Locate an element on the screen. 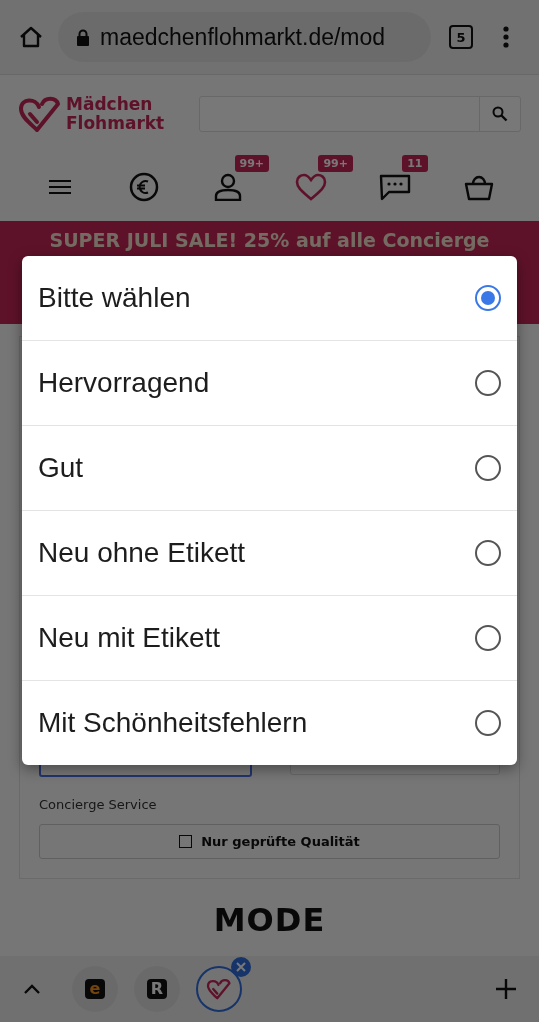 This screenshot has height=1022, width=539. option-item: Neu mit Etikett is located at coordinates (269, 637).